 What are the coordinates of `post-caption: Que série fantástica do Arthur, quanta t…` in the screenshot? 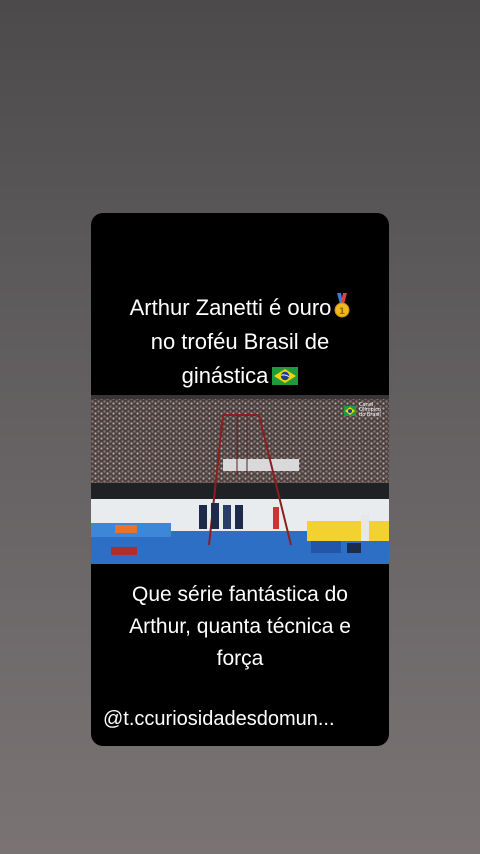 It's located at (240, 627).